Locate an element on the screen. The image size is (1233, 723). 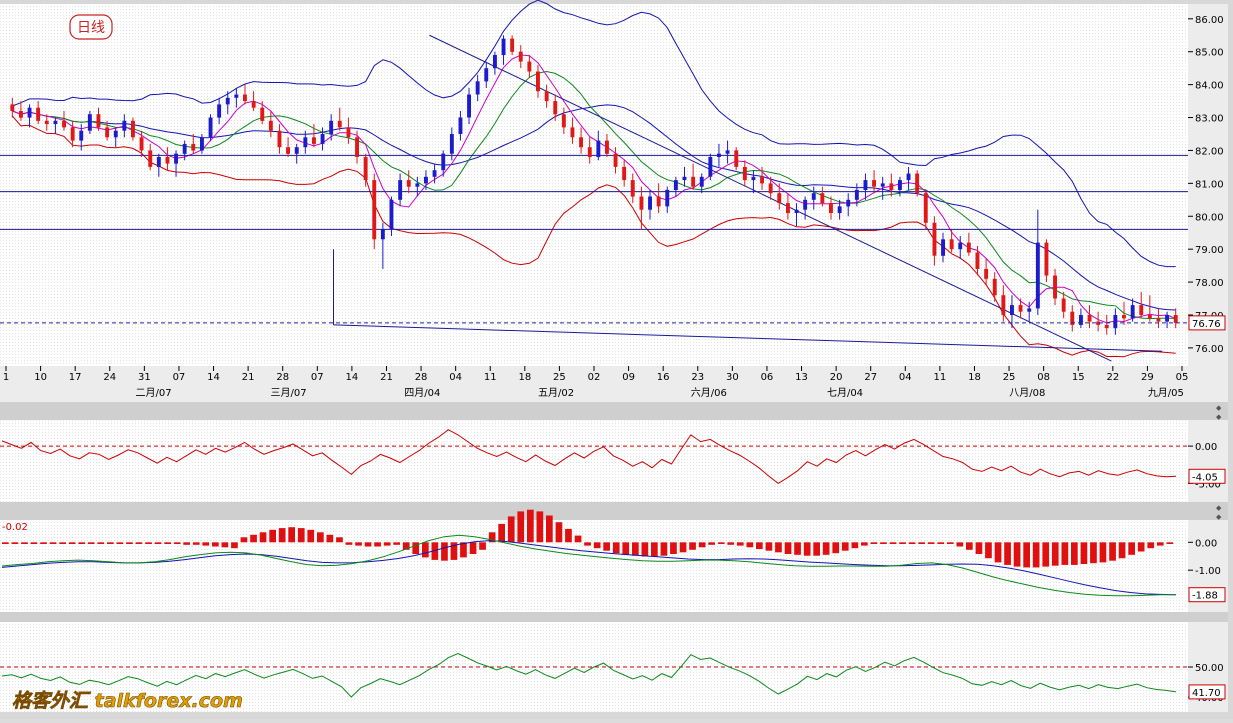
date-tick-label: 07 is located at coordinates (317, 377).